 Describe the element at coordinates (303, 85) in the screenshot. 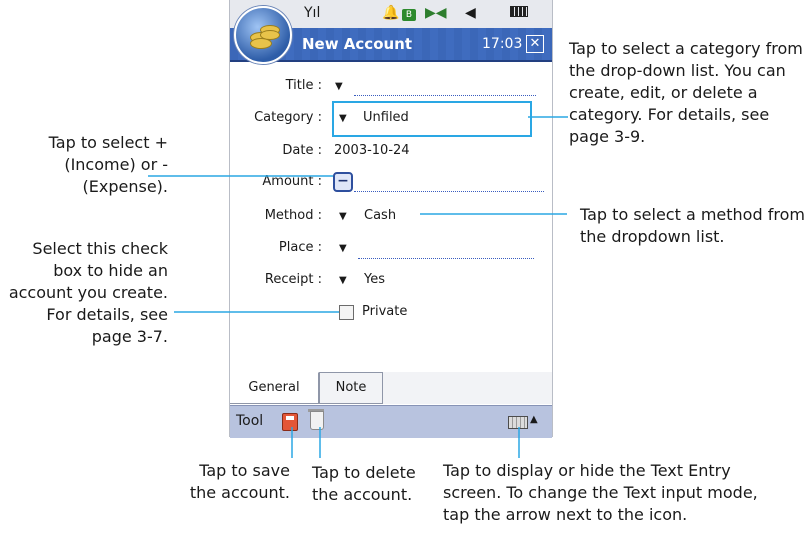

I see `title-label: Title :` at that location.